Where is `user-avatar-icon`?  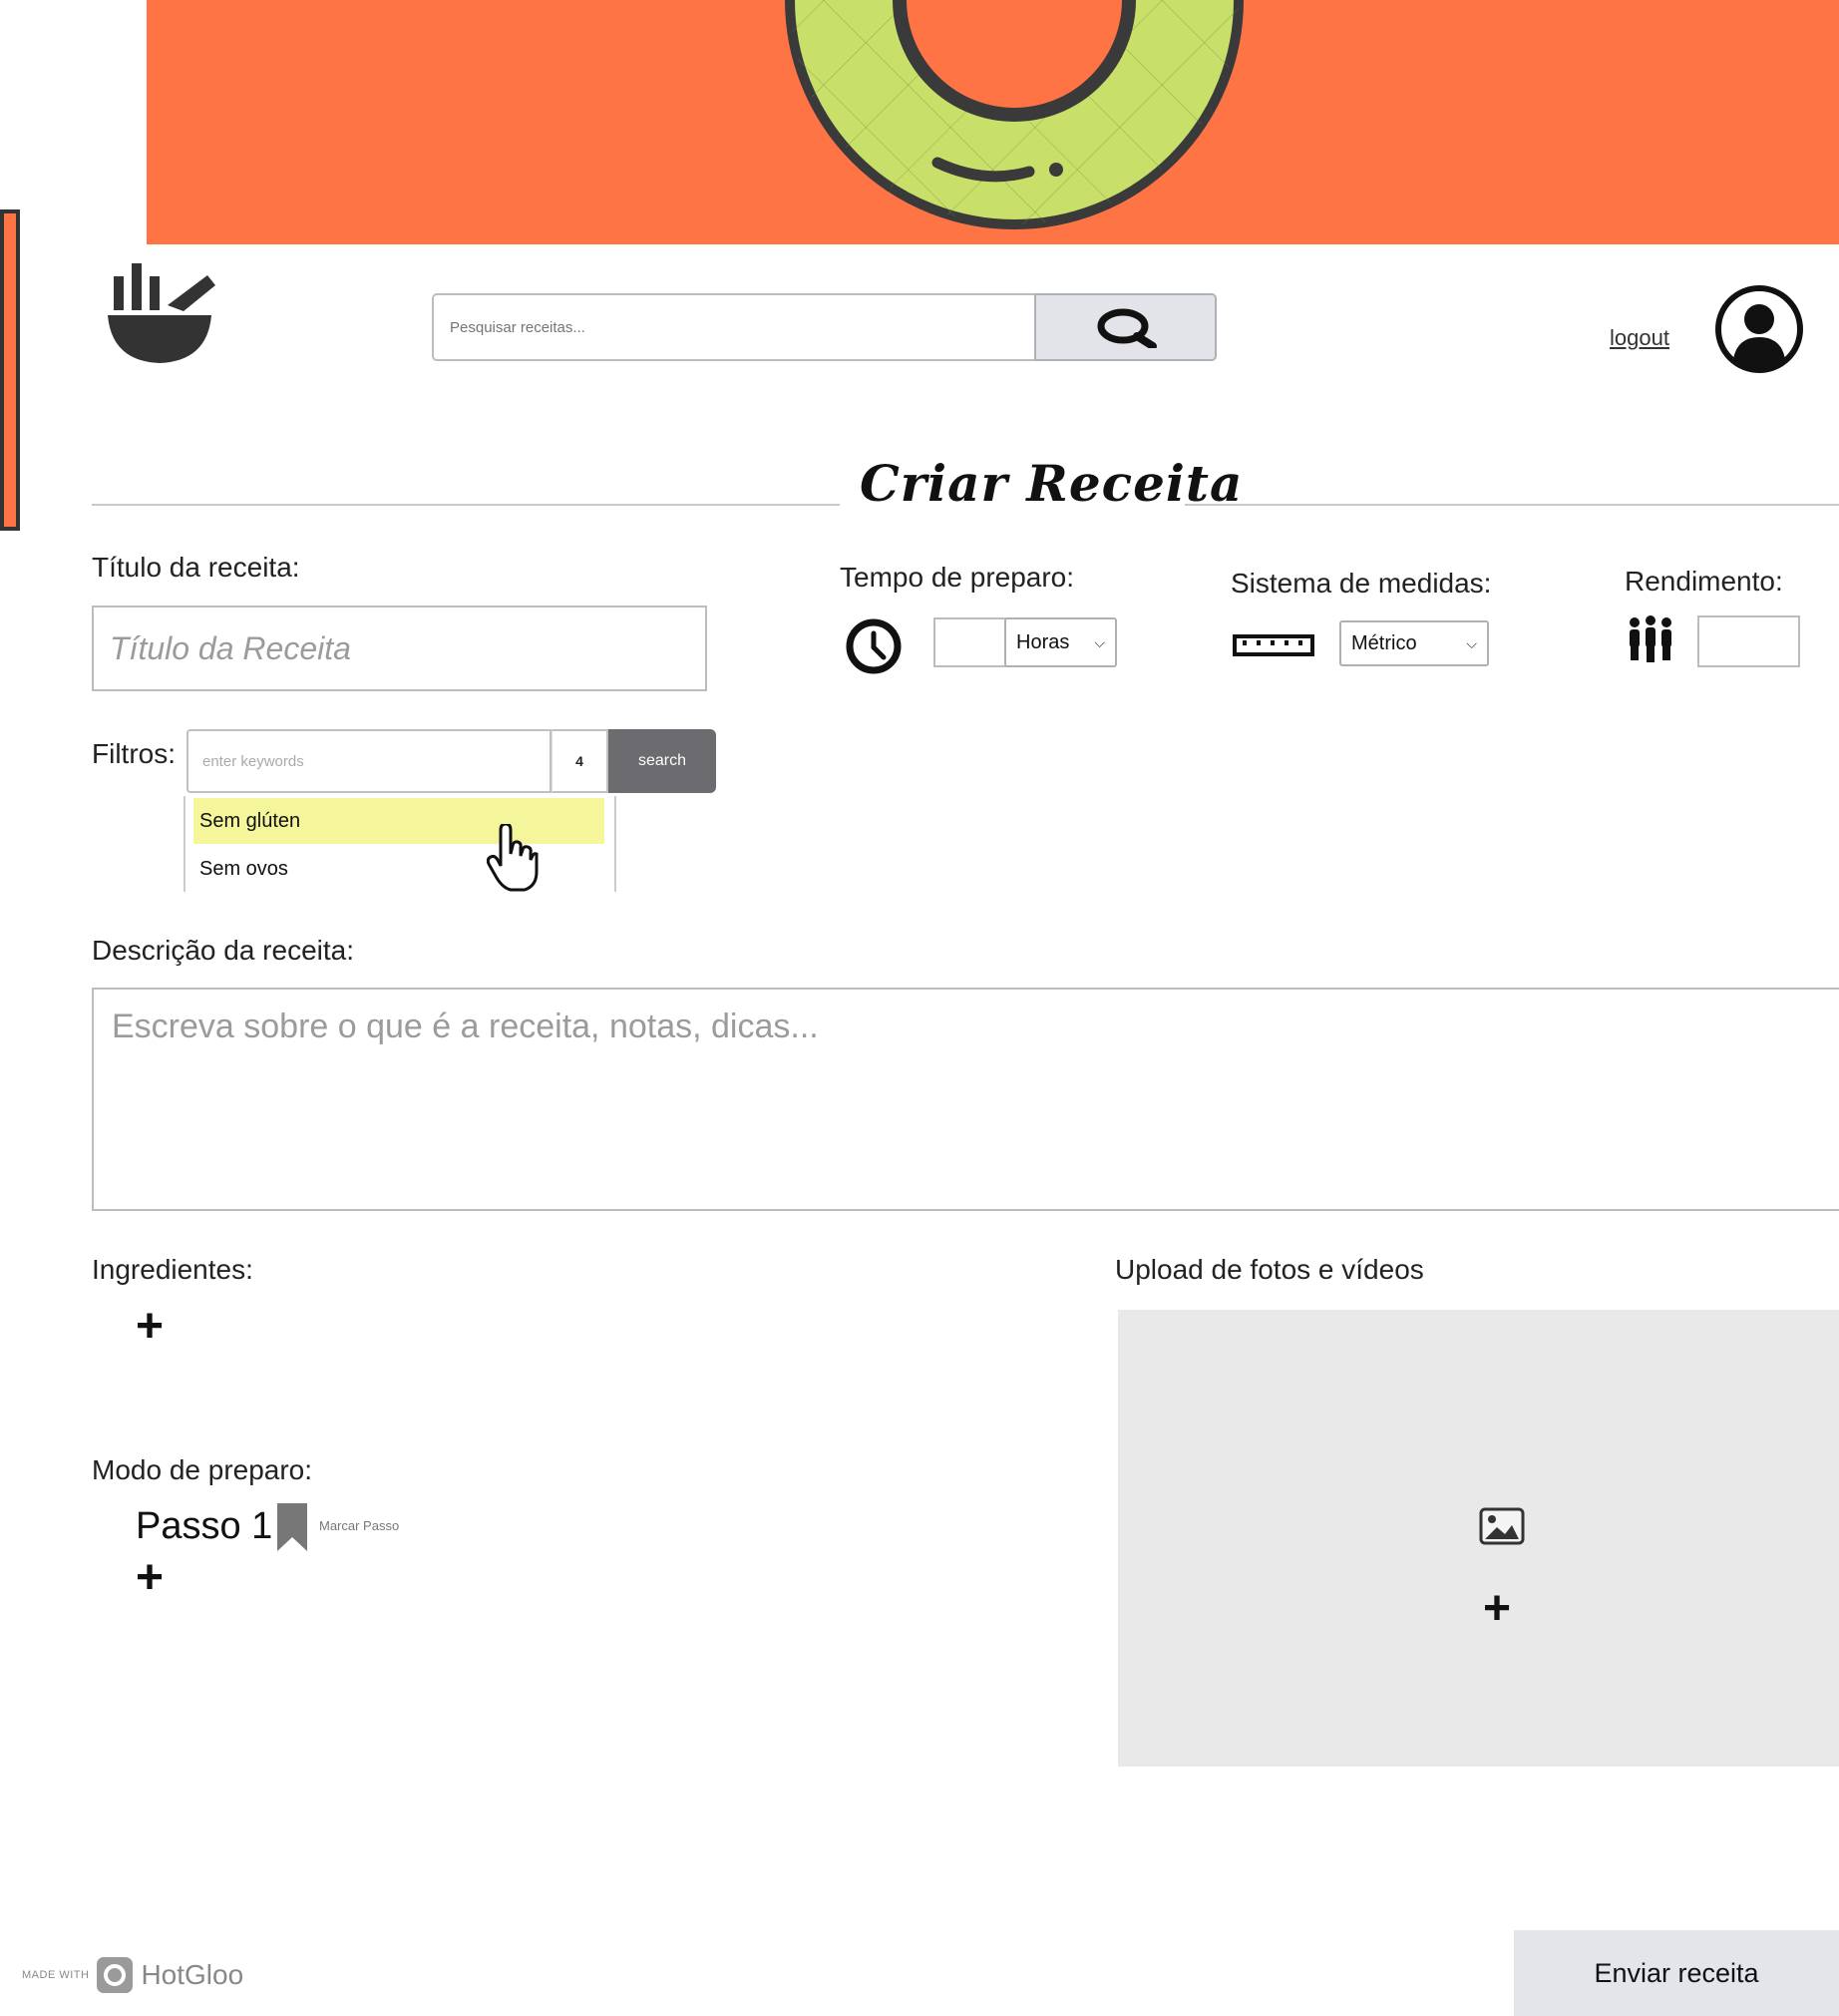
user-avatar-icon is located at coordinates (1759, 329).